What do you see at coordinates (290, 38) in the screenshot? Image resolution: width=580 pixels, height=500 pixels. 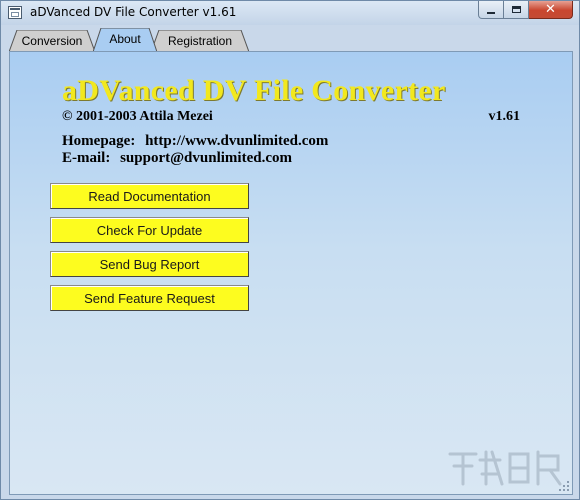 I see `tab-strip: Conversion Registration About` at bounding box center [290, 38].